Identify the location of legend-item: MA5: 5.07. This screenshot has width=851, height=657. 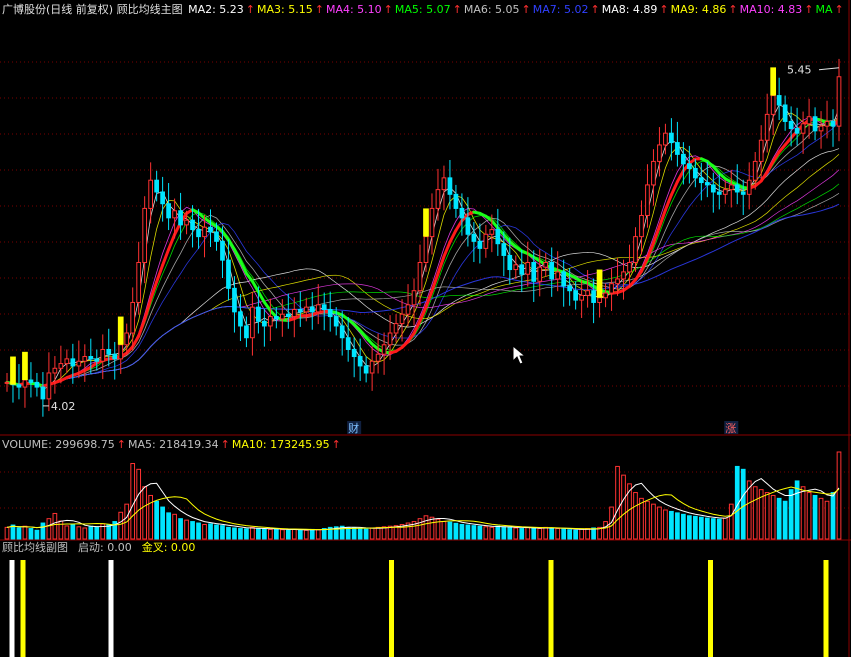
(422, 9).